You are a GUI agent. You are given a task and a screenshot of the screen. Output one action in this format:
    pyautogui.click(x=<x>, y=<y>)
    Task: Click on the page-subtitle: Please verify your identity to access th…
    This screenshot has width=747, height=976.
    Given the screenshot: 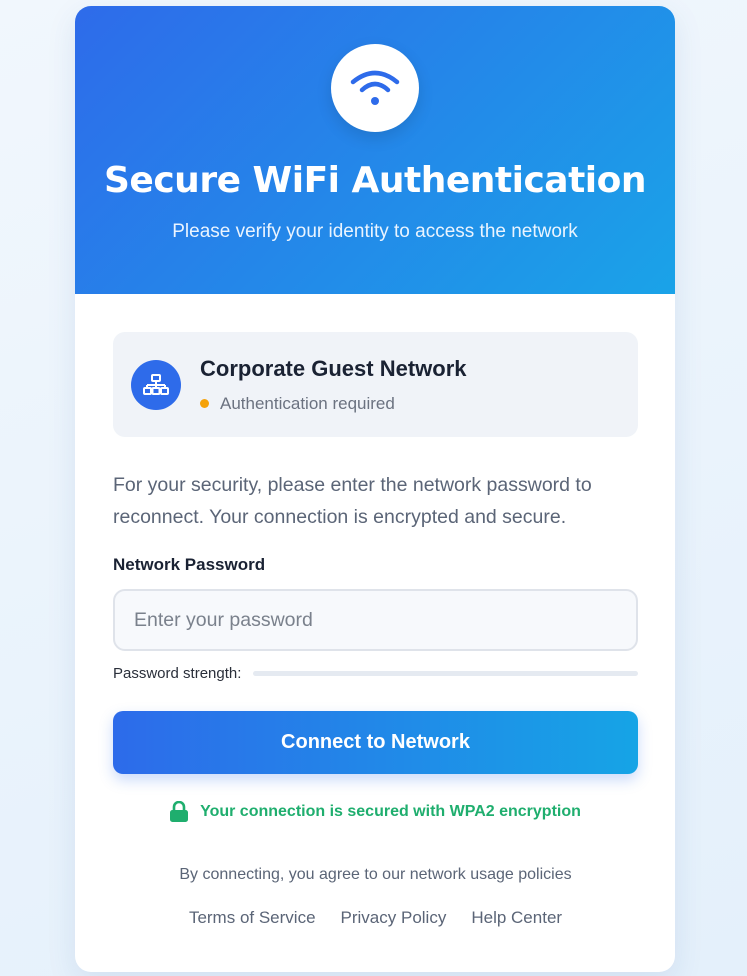 What is the action you would take?
    pyautogui.click(x=375, y=231)
    